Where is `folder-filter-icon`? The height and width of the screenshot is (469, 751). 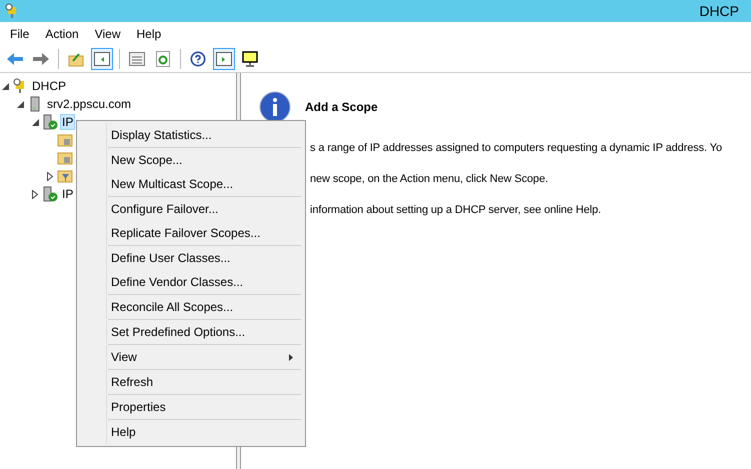
folder-filter-icon is located at coordinates (65, 176).